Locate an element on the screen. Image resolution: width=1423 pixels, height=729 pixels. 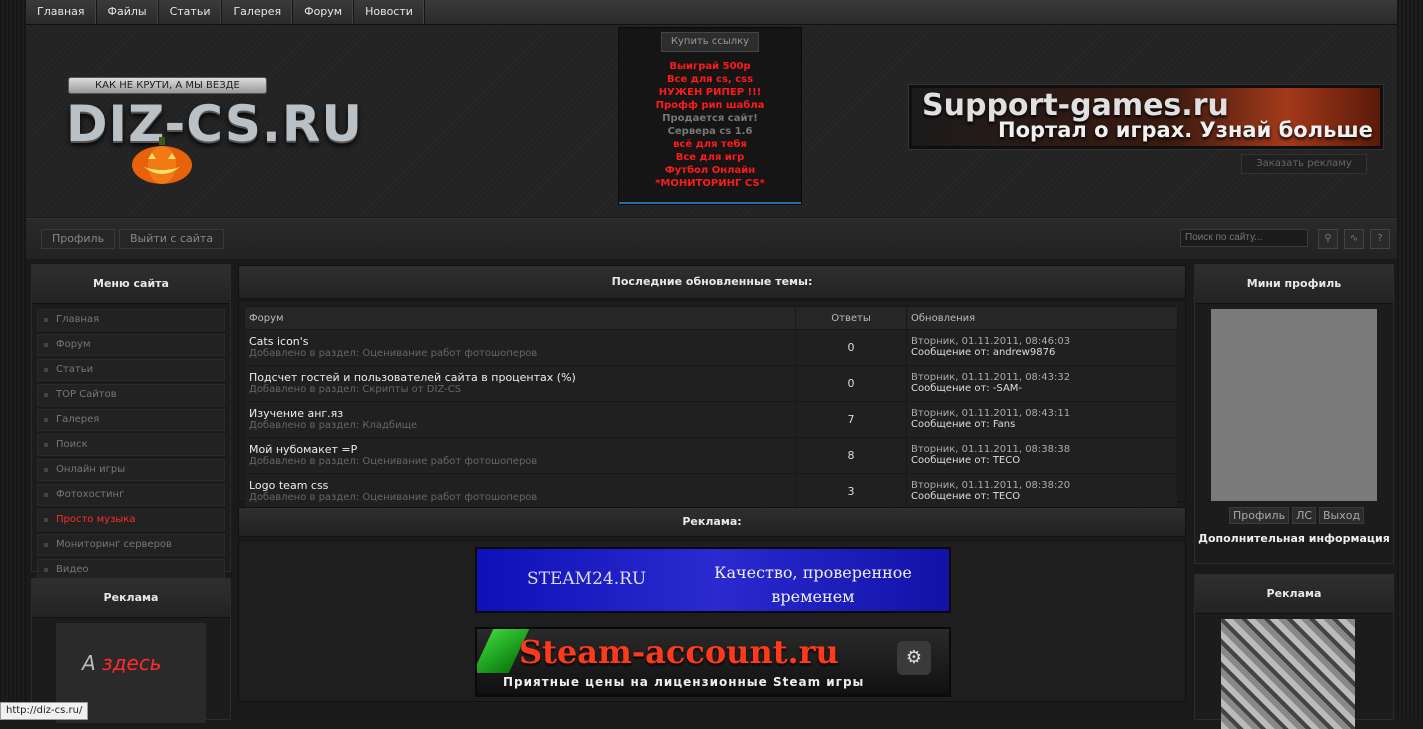
steam-account-title: Steam-account.ru is located at coordinates (679, 652).